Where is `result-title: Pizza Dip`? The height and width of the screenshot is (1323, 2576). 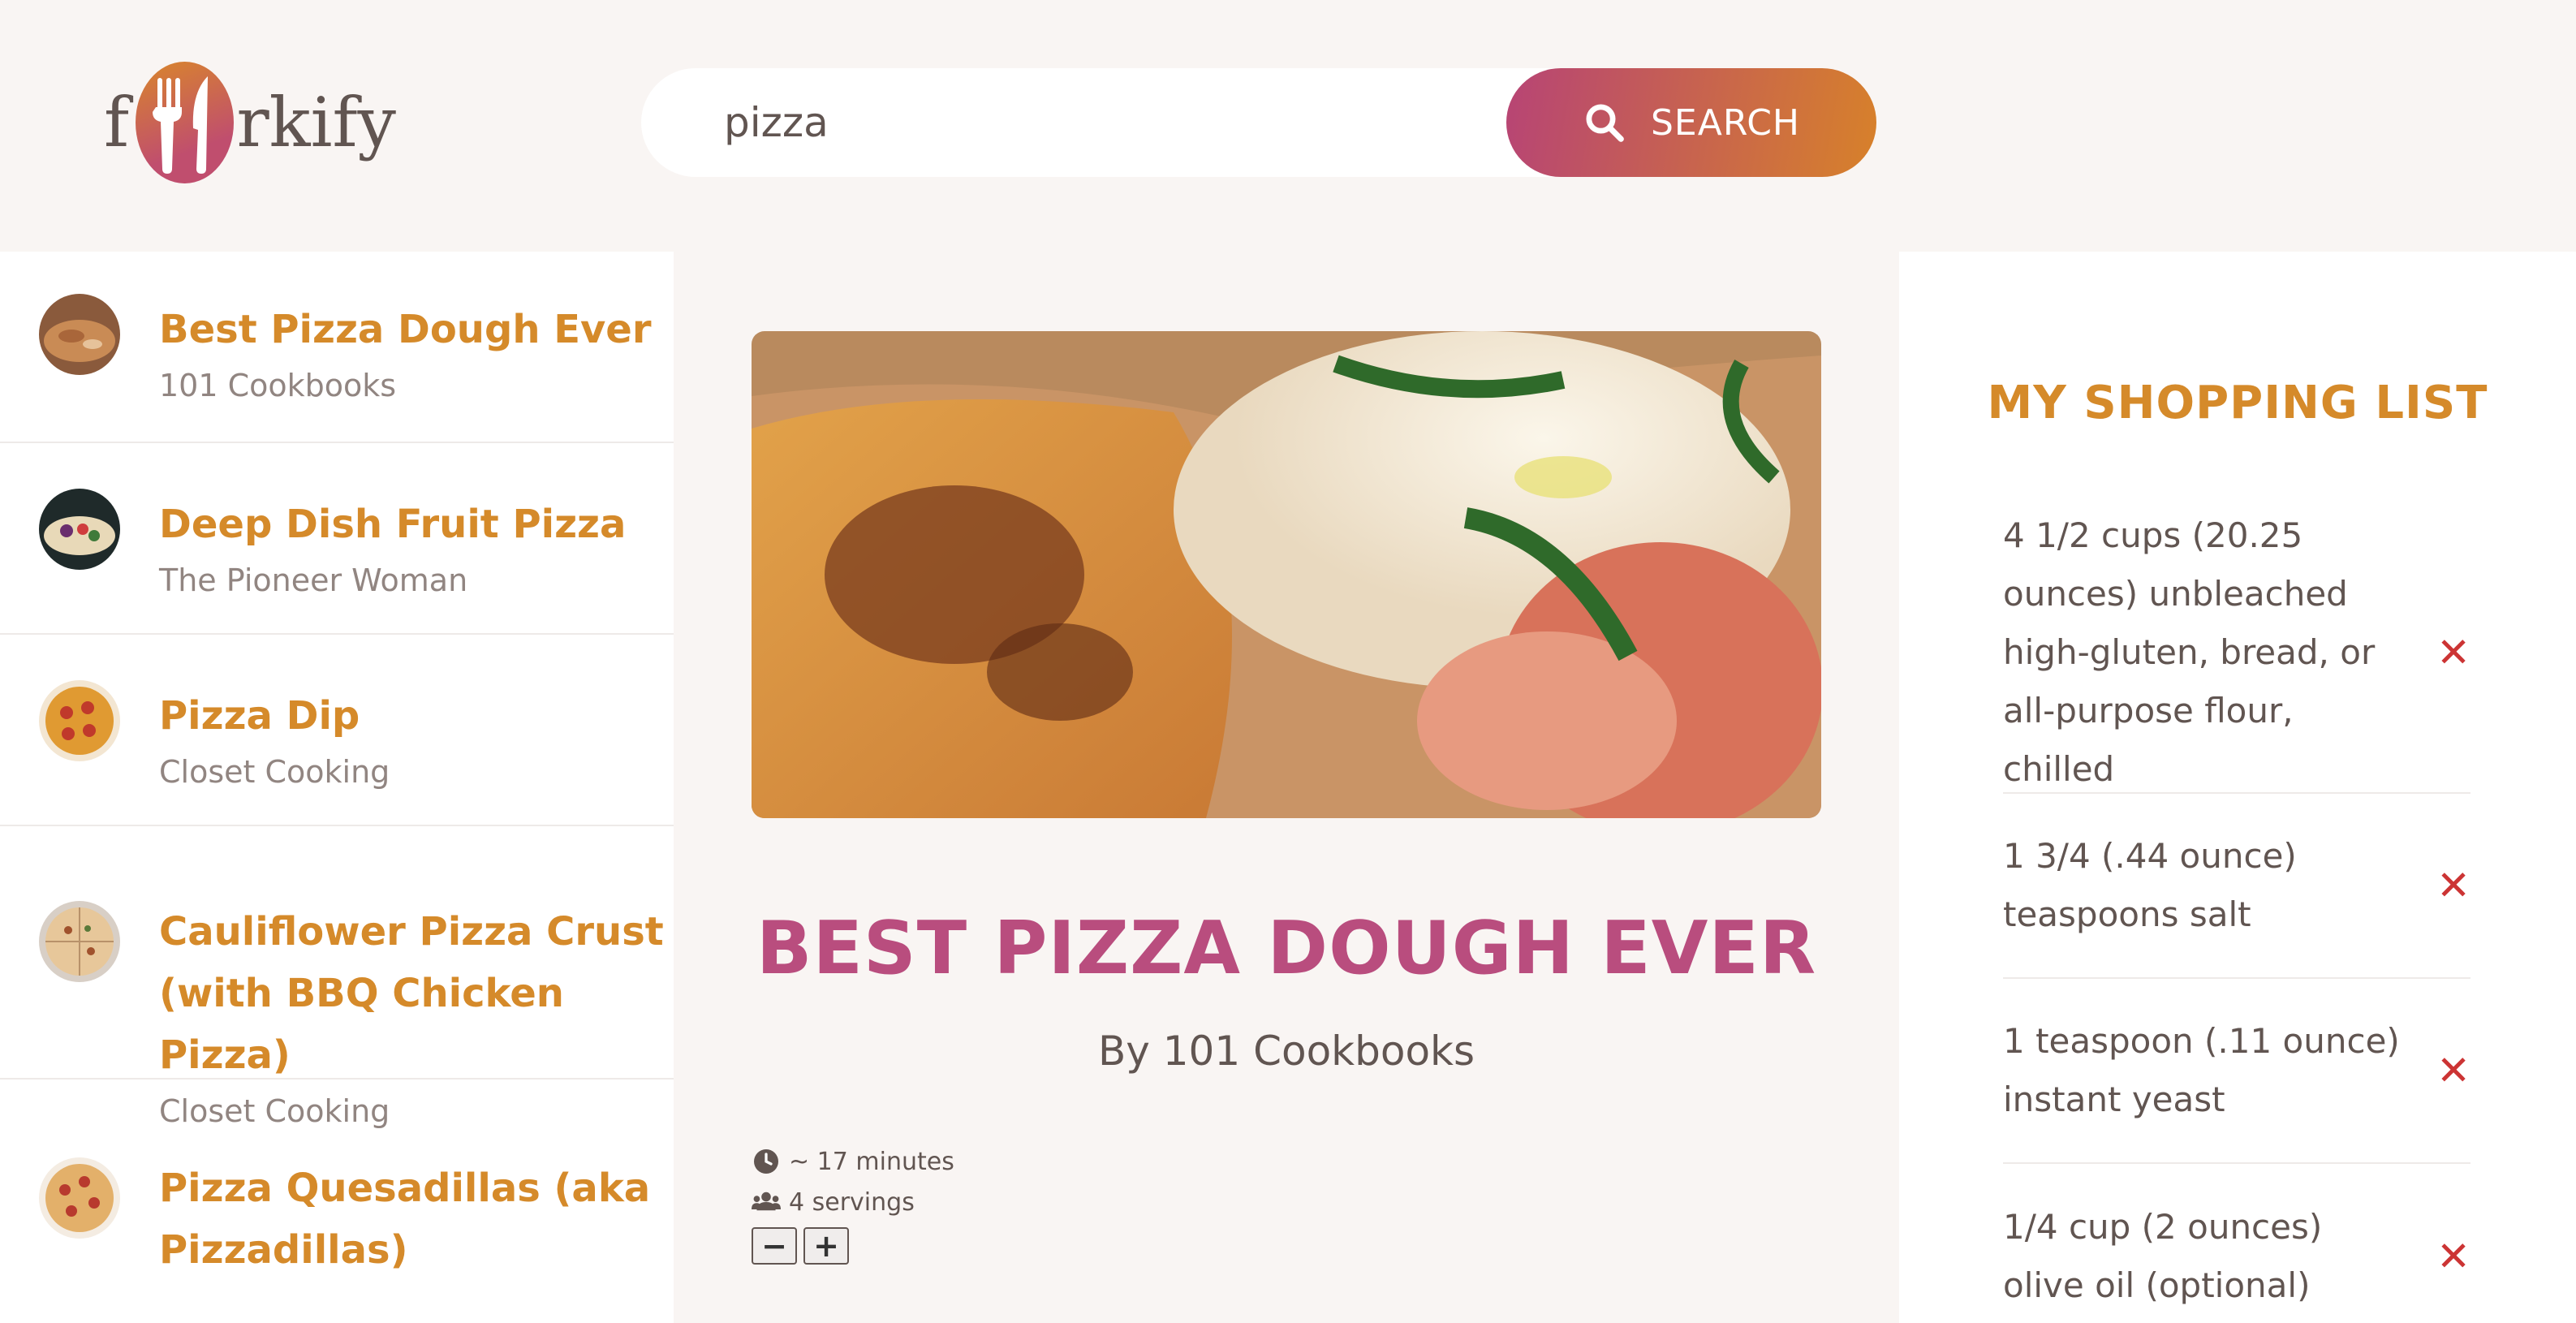
result-title: Pizza Dip is located at coordinates (260, 716).